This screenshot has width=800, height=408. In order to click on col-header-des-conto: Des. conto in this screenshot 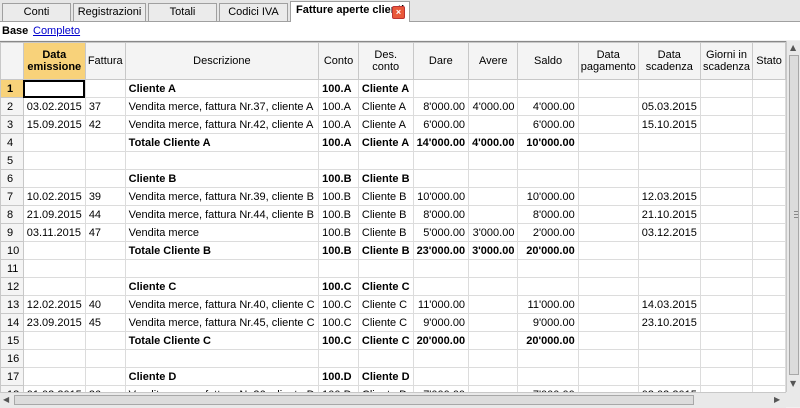, I will do `click(385, 61)`.